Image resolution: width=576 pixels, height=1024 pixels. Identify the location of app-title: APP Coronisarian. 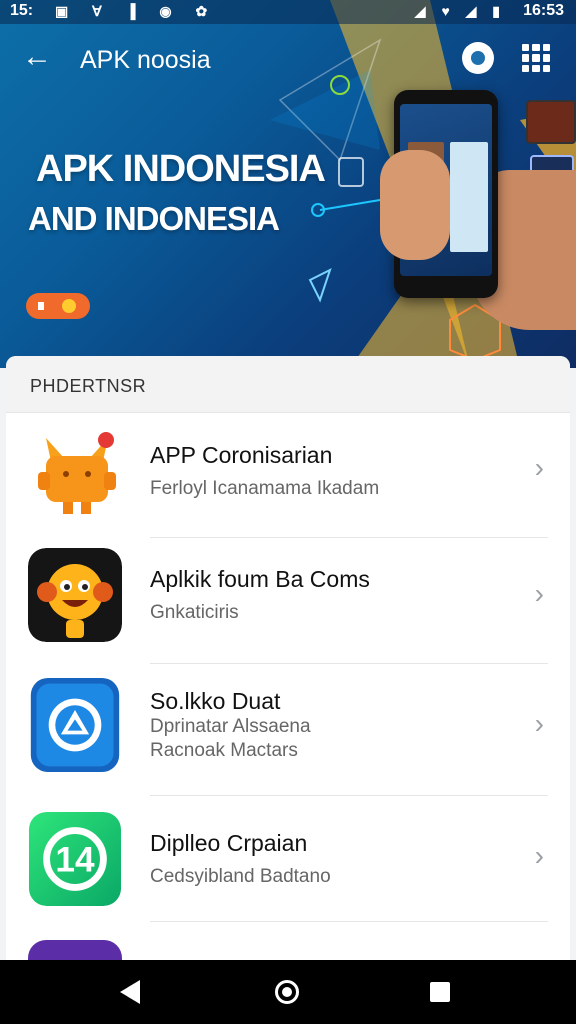
(241, 455).